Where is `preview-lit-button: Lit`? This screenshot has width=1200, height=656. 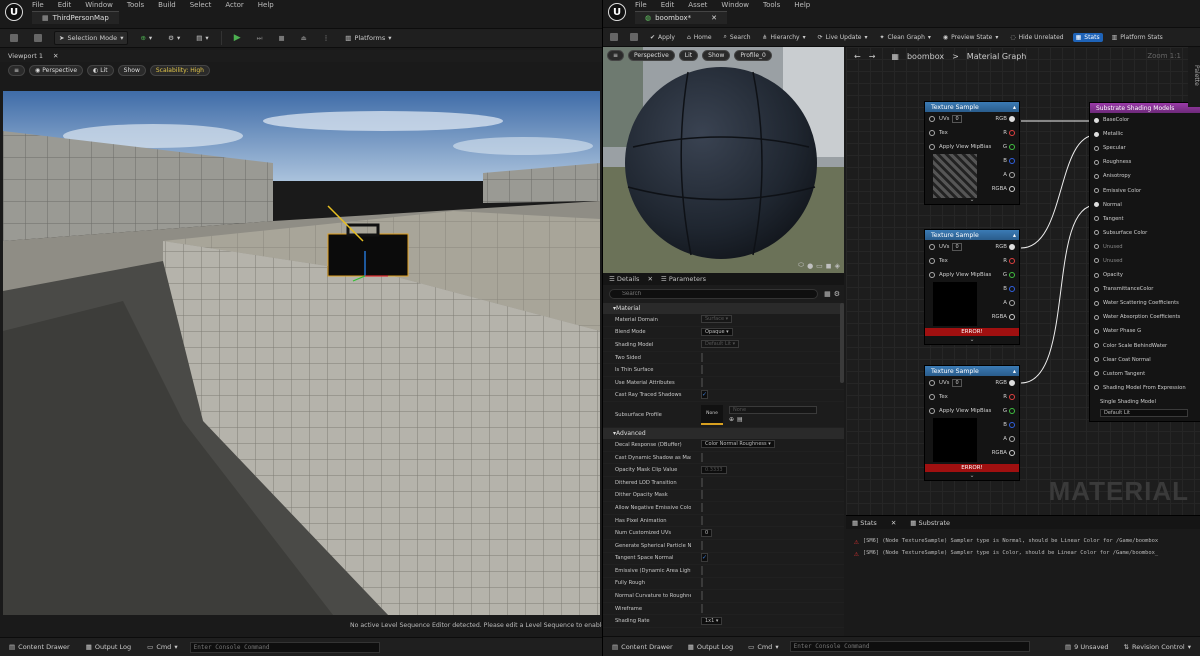 preview-lit-button: Lit is located at coordinates (688, 55).